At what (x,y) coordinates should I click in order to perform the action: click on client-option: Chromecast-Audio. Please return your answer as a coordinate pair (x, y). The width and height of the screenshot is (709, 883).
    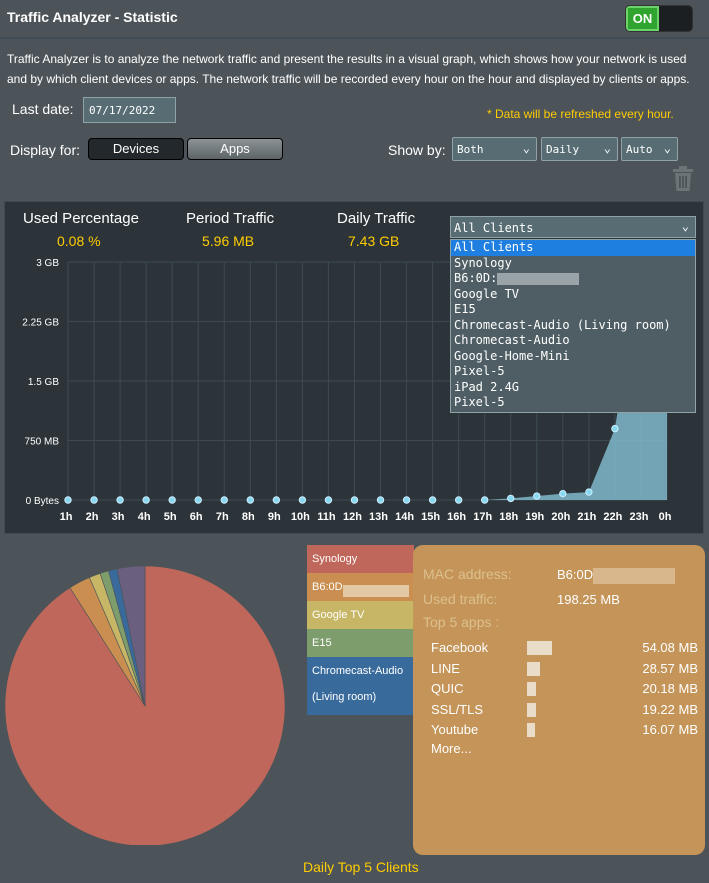
    Looking at the image, I should click on (573, 341).